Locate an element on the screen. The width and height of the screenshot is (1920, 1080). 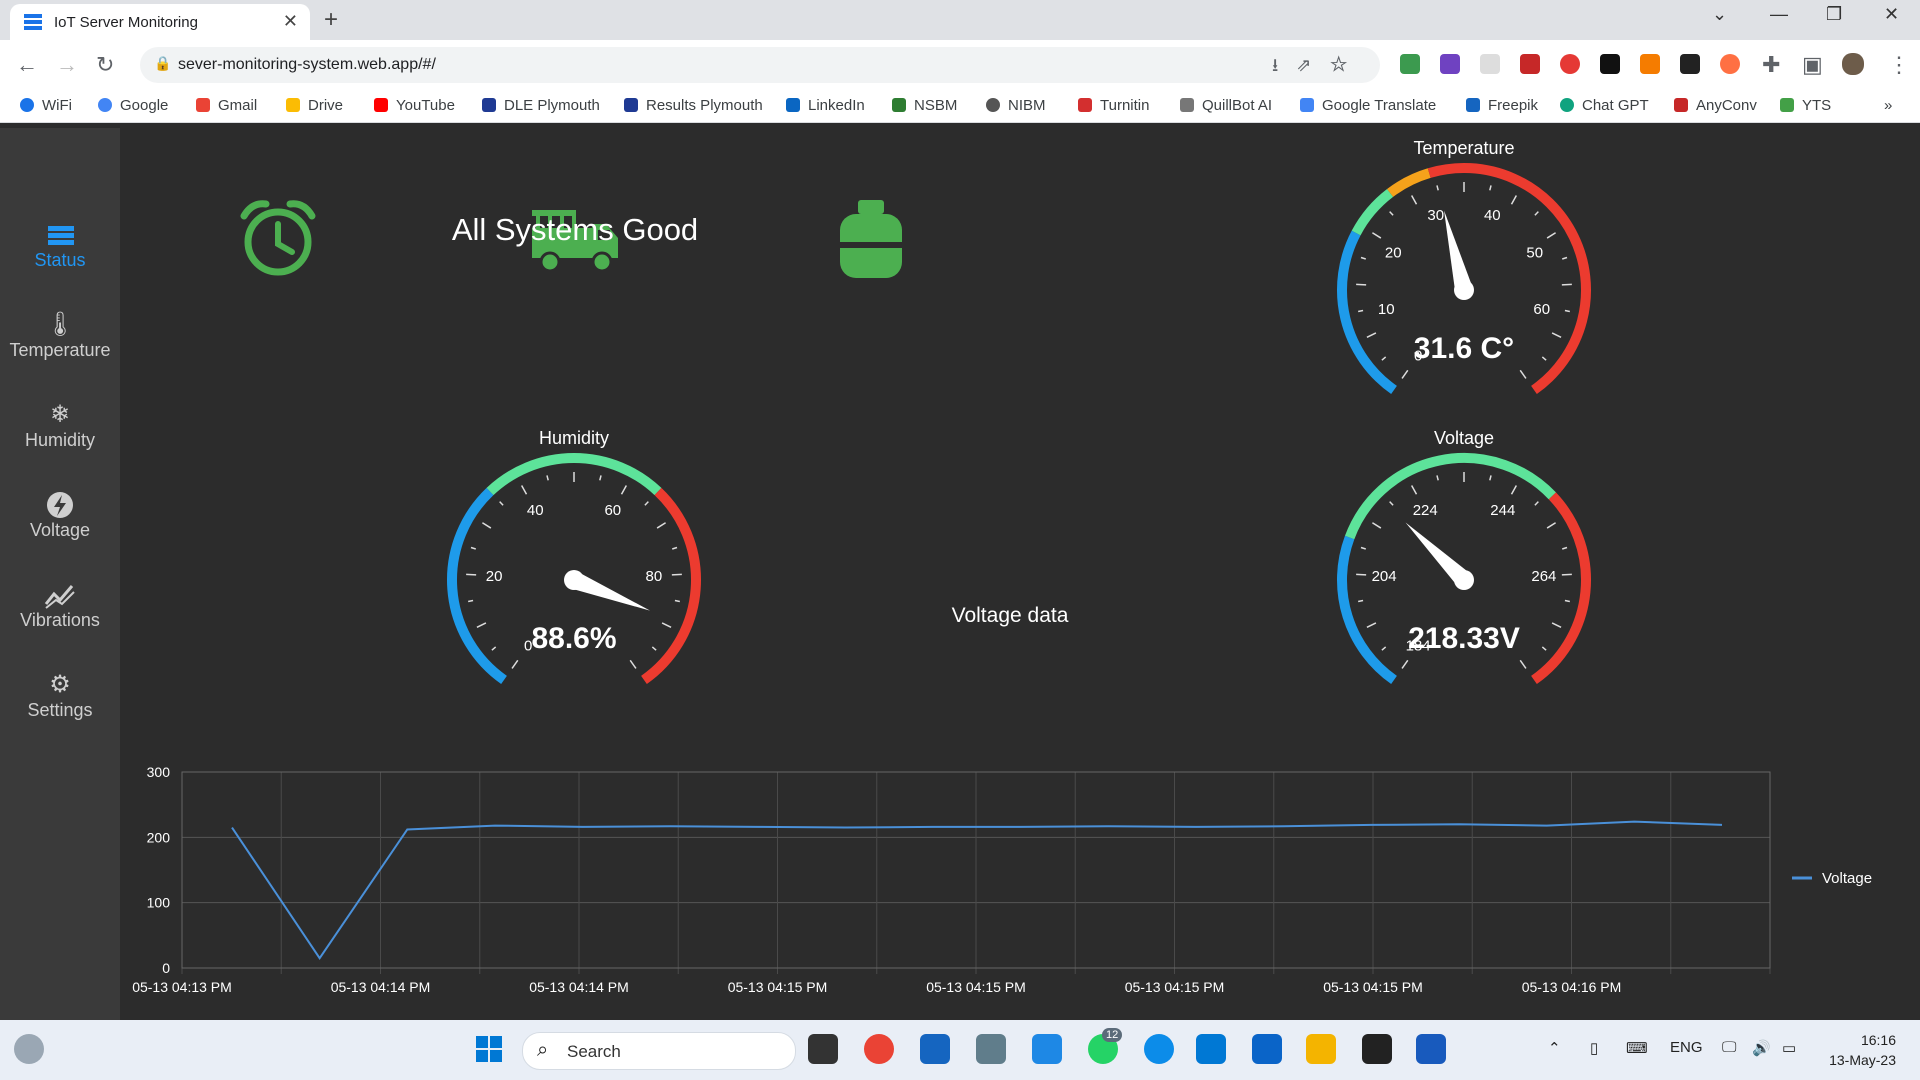
calculator-icon is located at coordinates (991, 1049).